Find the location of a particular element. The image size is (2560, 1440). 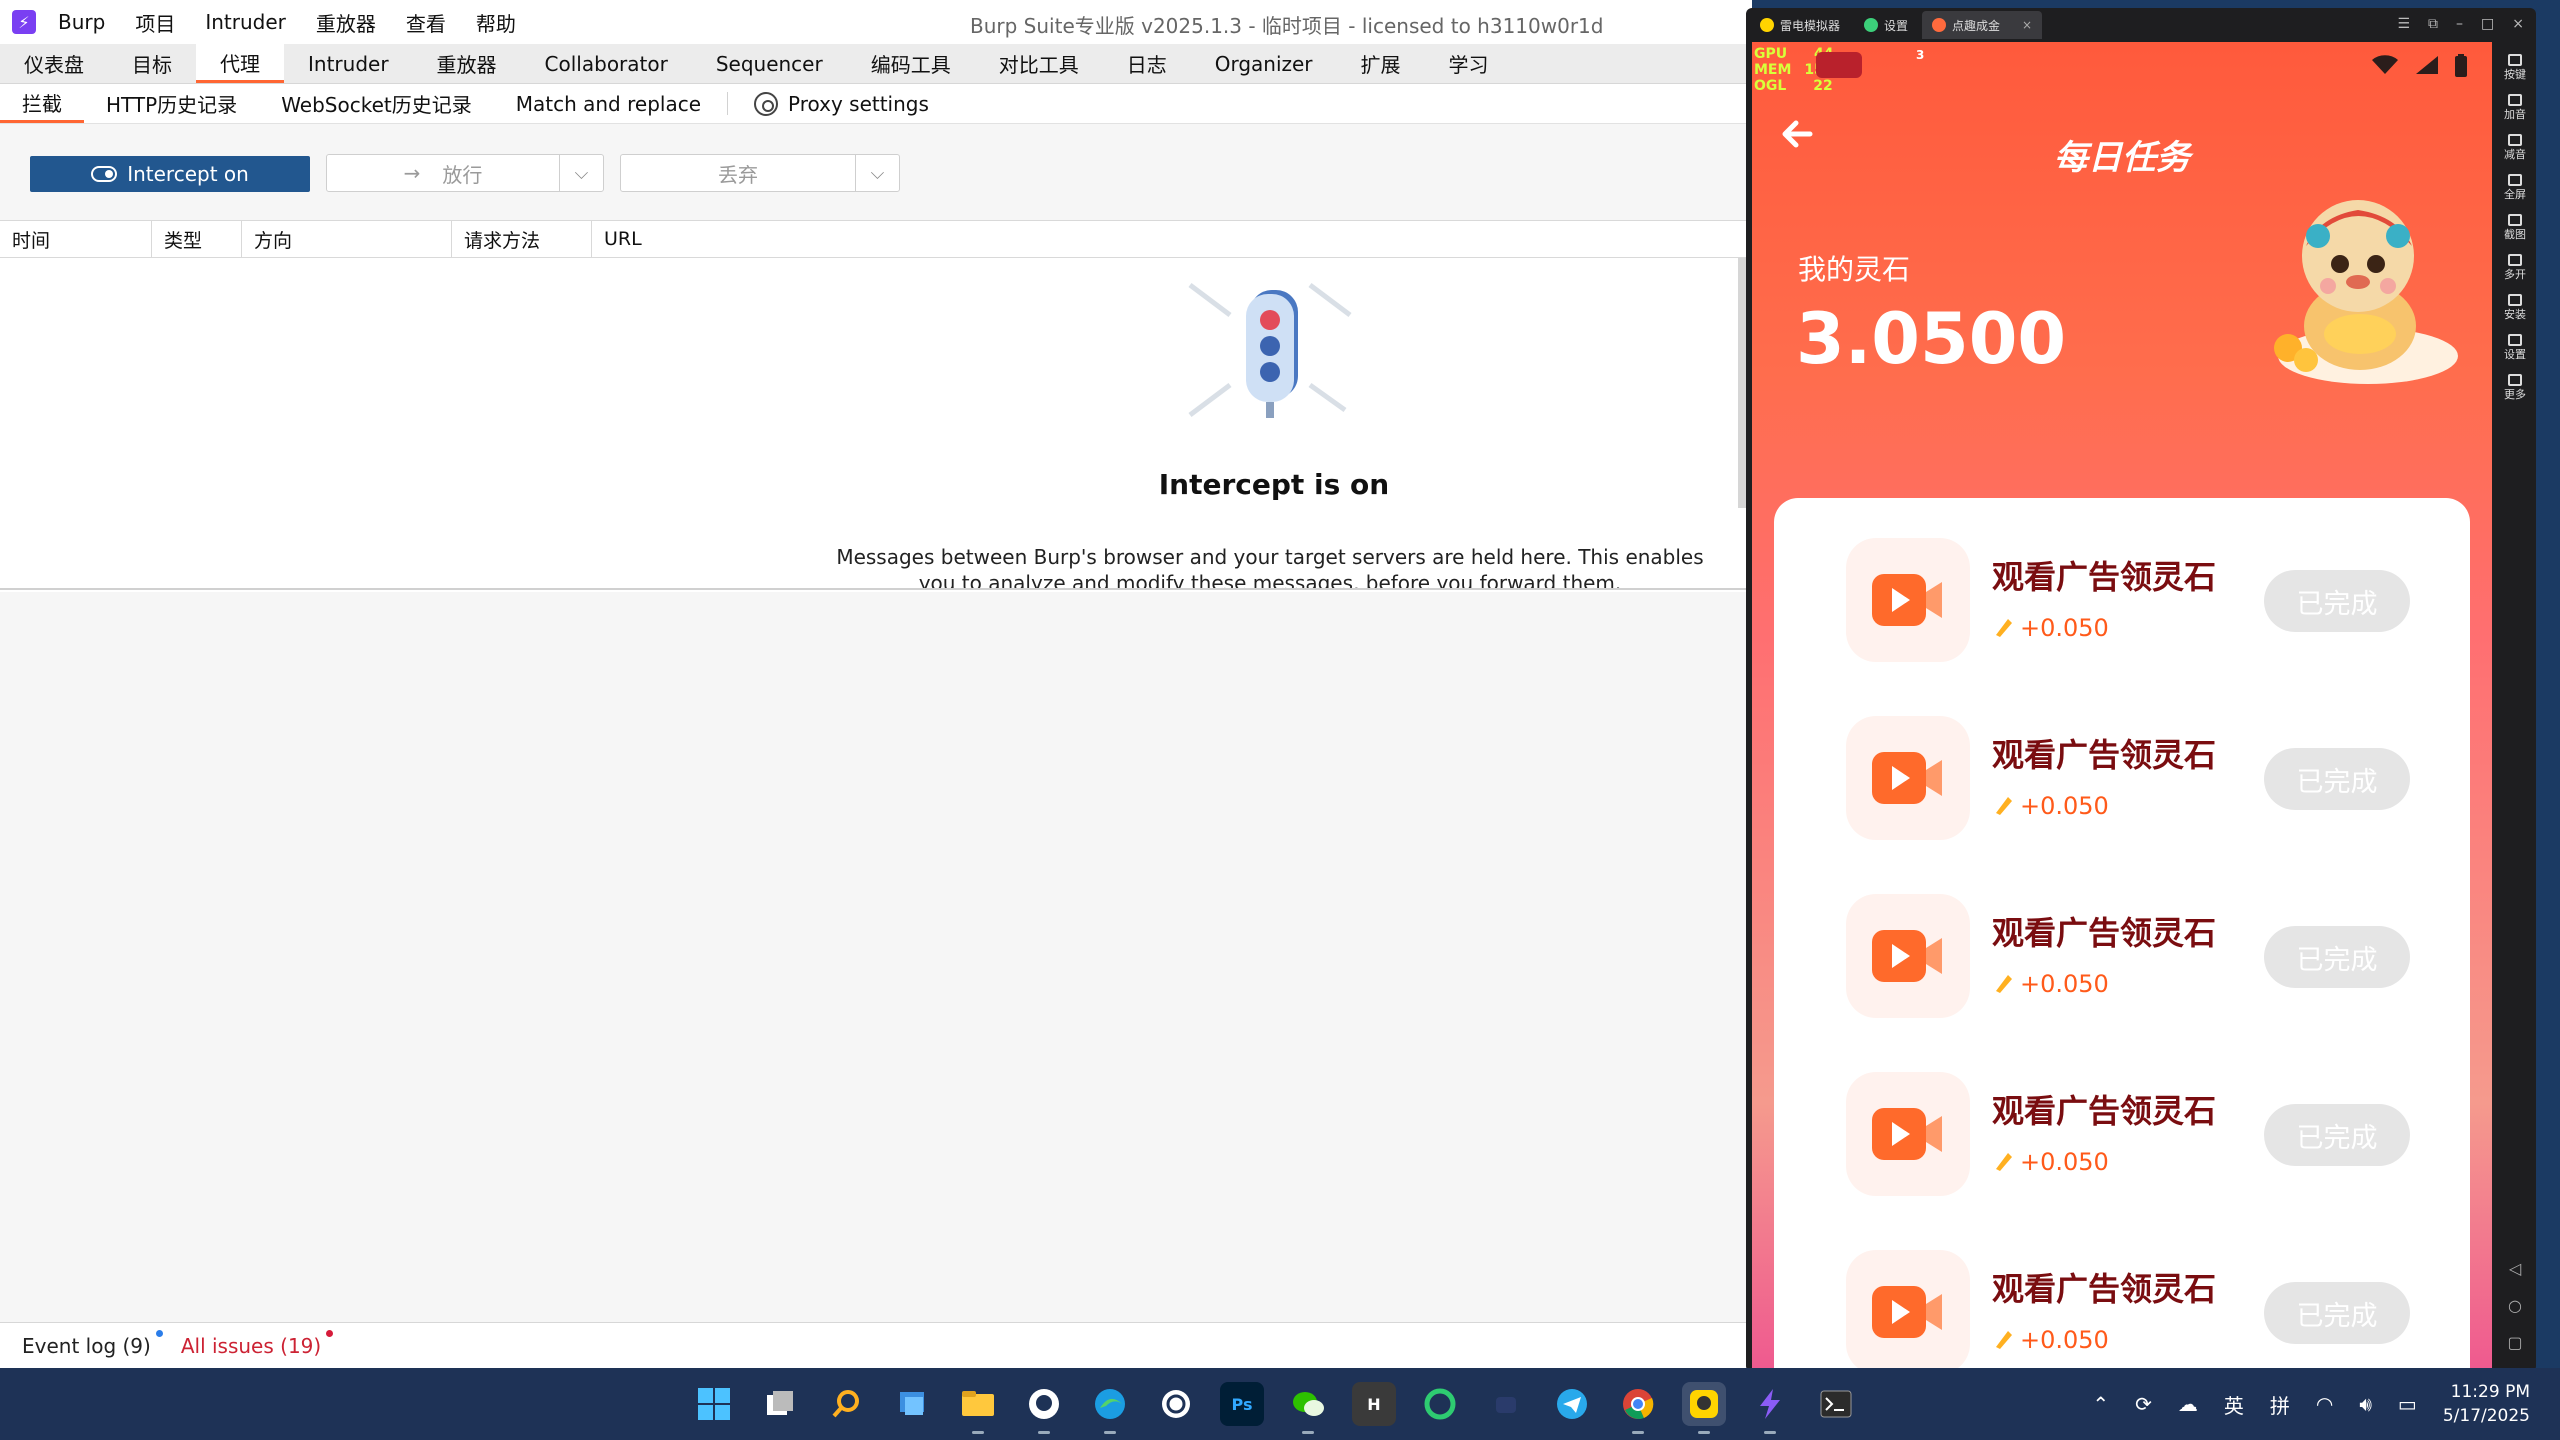

onedrive-icon: ☁ is located at coordinates (2188, 1404).